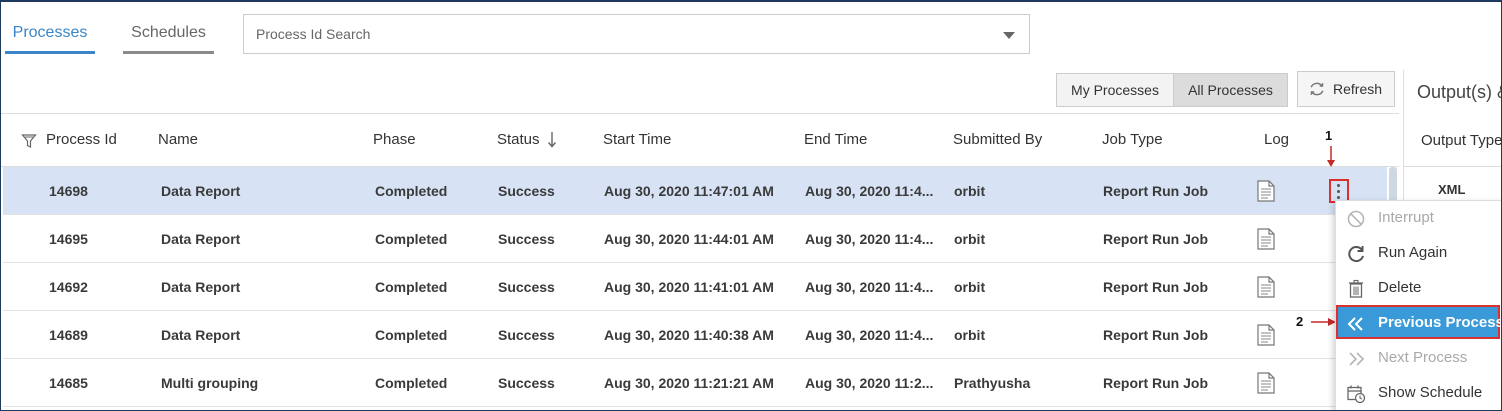 Image resolution: width=1502 pixels, height=411 pixels. What do you see at coordinates (689, 335) in the screenshot?
I see `cell-start-time: Aug 30, 2020 11:40:38 AM` at bounding box center [689, 335].